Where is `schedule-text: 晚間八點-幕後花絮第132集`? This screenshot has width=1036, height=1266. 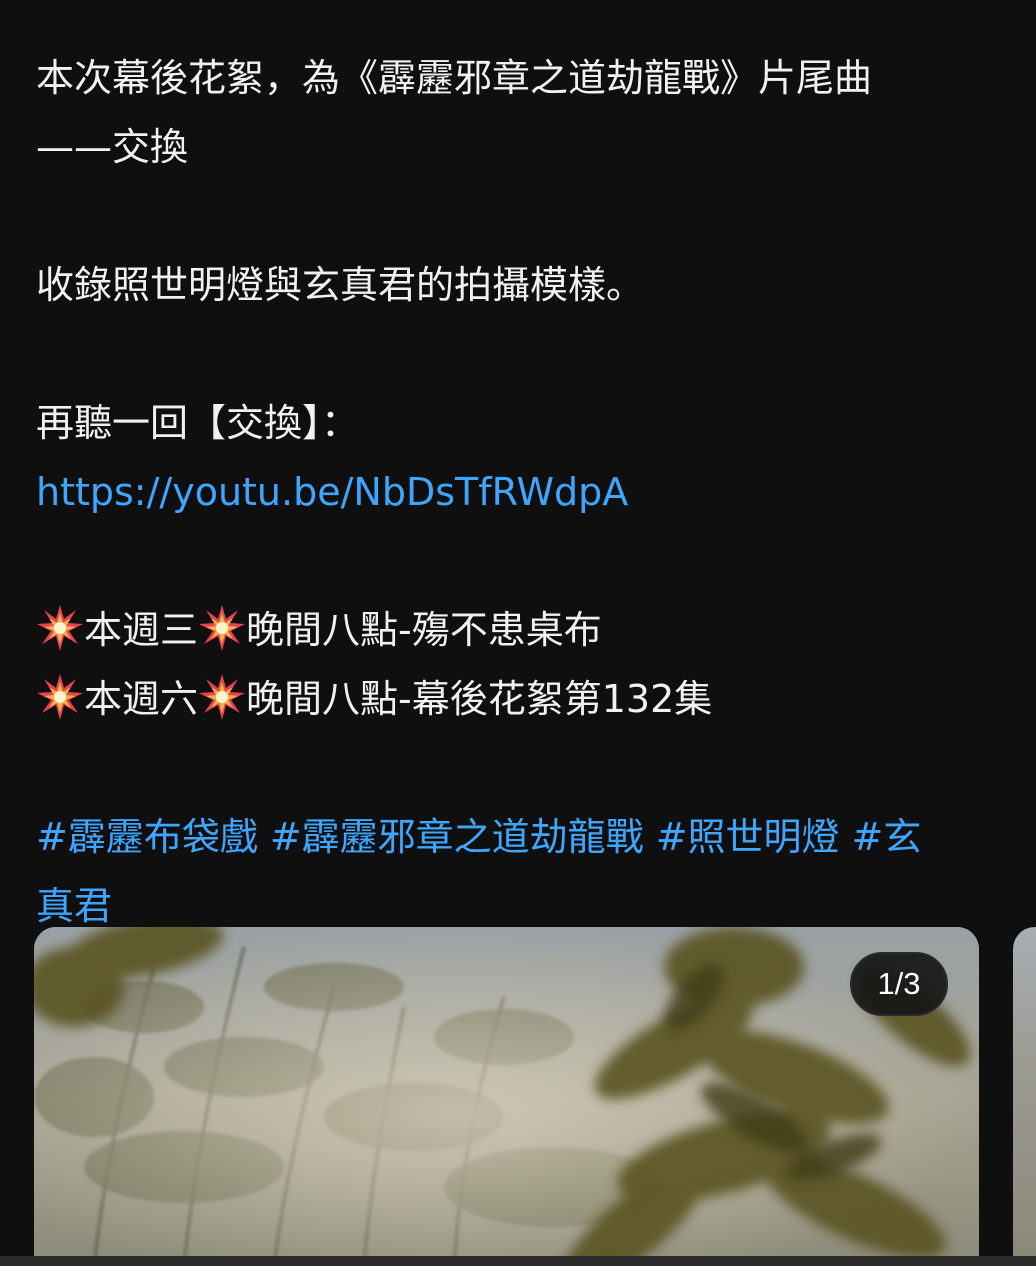 schedule-text: 晚間八點-幕後花絮第132集 is located at coordinates (479, 699).